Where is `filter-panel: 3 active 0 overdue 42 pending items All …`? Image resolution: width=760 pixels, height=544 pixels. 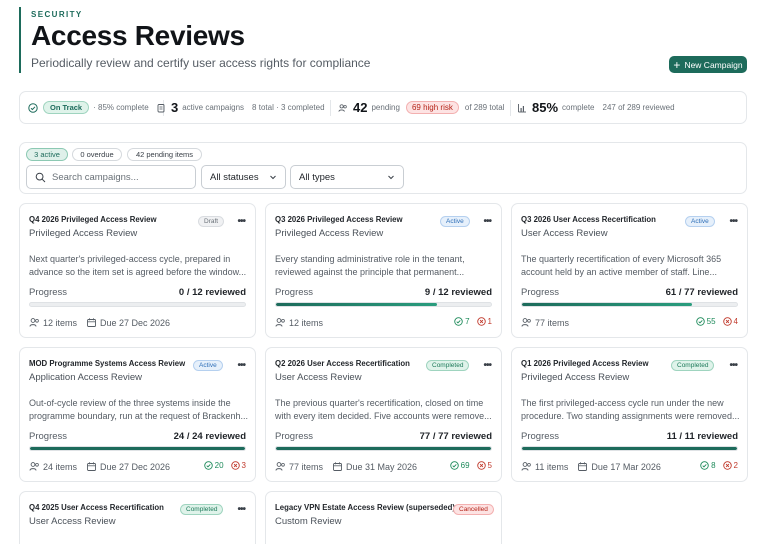
filter-panel: 3 active 0 overdue 42 pending items All … is located at coordinates (383, 168).